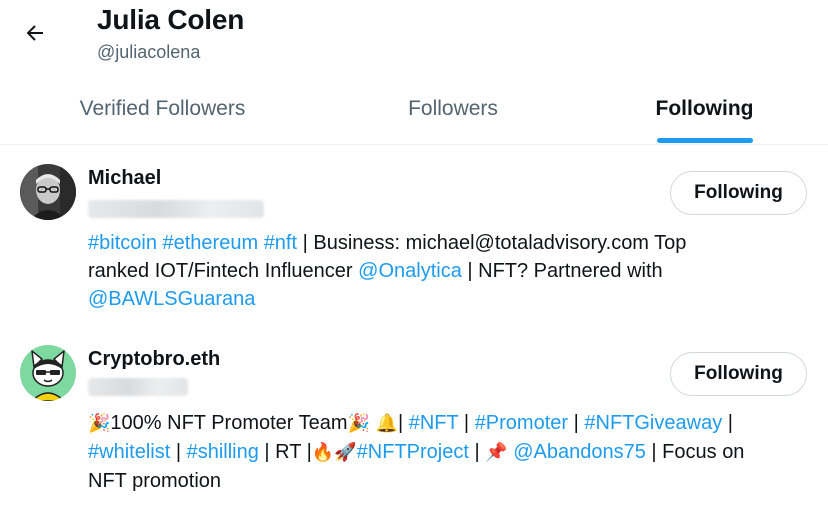  What do you see at coordinates (704, 140) in the screenshot?
I see `active-tab-indicator` at bounding box center [704, 140].